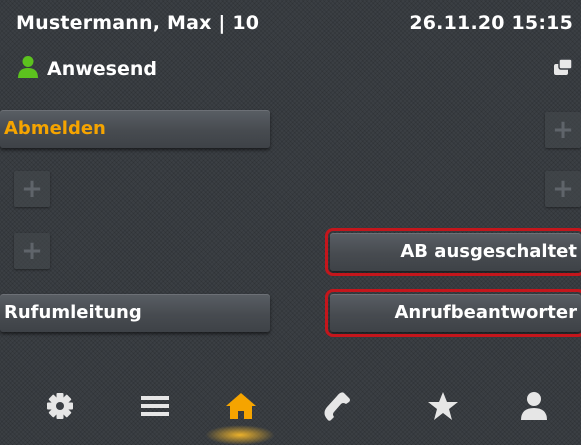  What do you see at coordinates (336, 406) in the screenshot?
I see `phone-icon` at bounding box center [336, 406].